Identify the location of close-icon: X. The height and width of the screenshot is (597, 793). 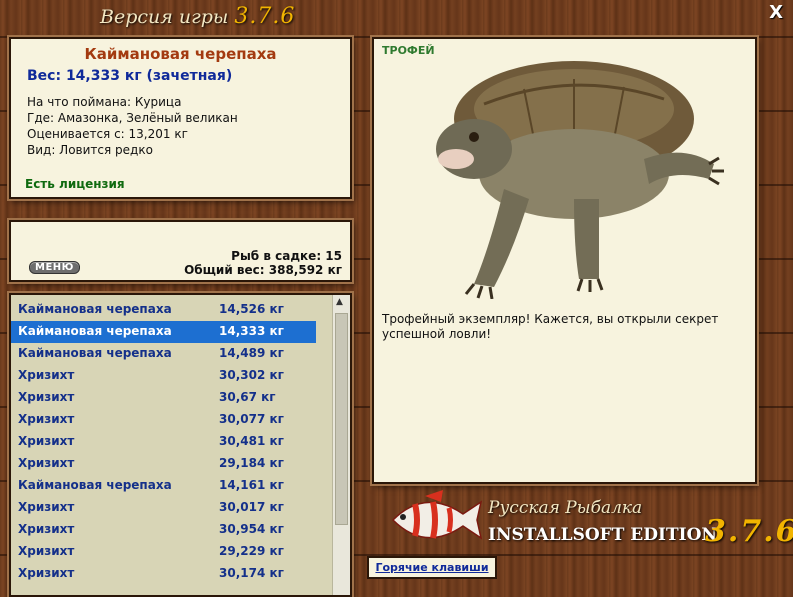
(776, 12).